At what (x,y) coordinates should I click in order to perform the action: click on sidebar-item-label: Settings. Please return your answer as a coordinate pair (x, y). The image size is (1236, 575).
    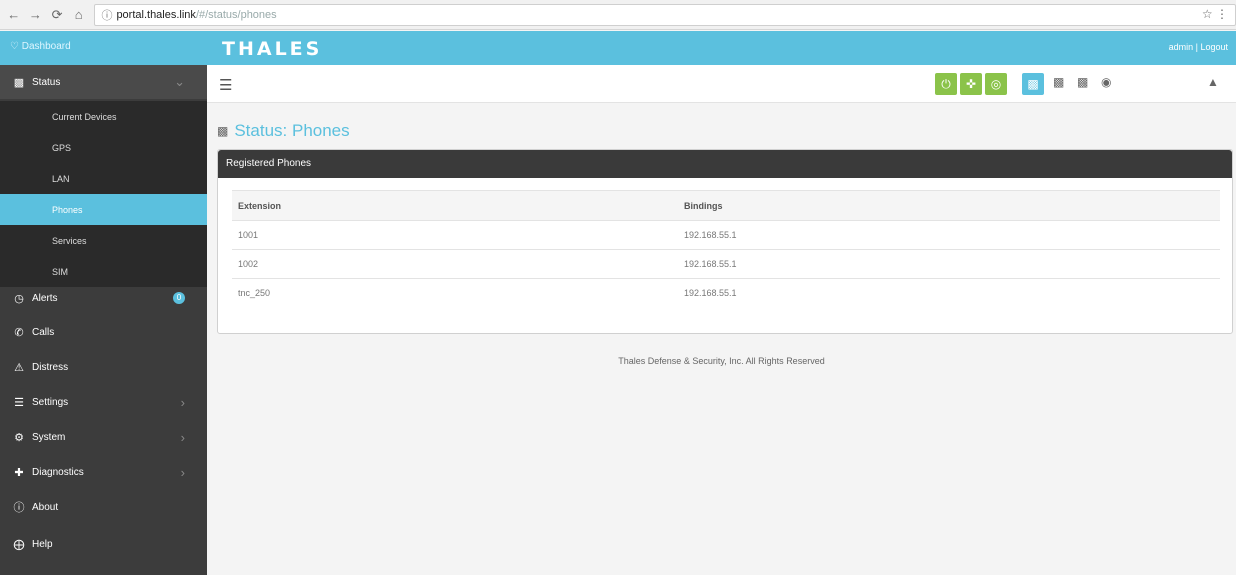
    Looking at the image, I should click on (50, 402).